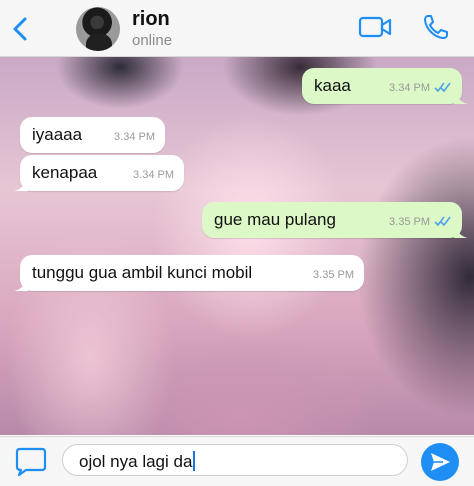  Describe the element at coordinates (375, 27) in the screenshot. I see `video-camera-icon` at that location.